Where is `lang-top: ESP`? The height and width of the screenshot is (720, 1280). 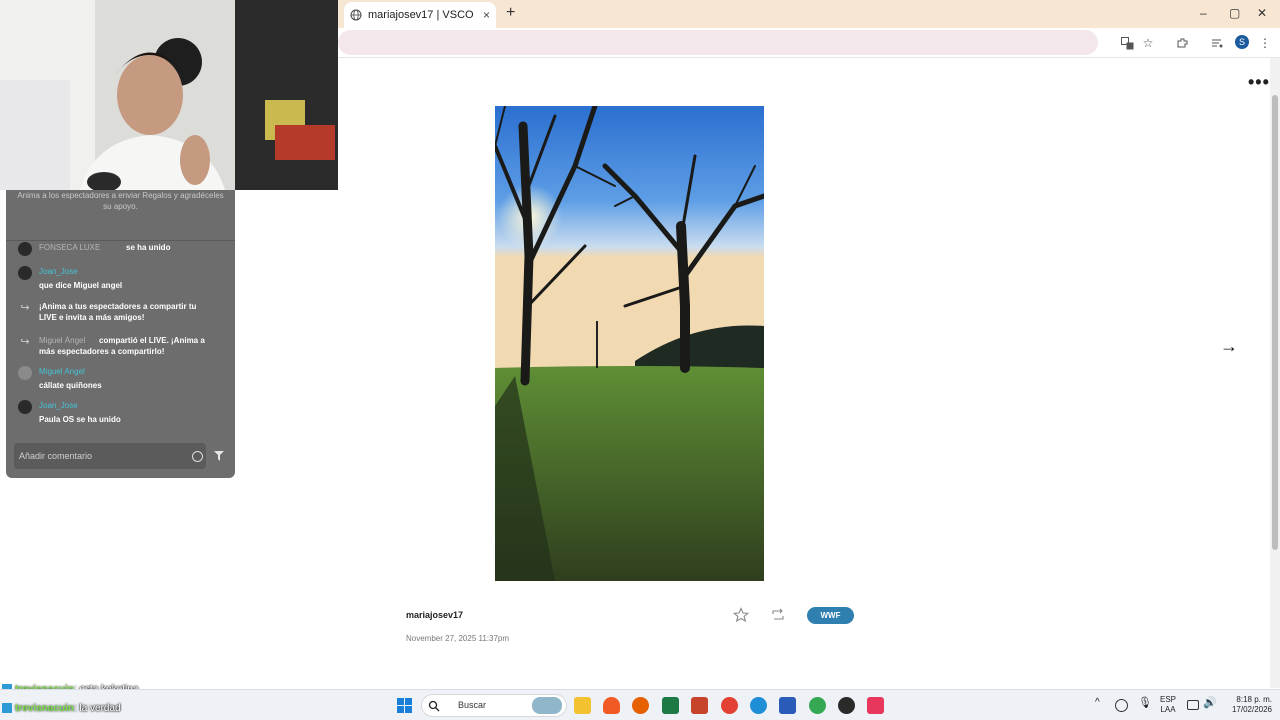 lang-top: ESP is located at coordinates (1167, 699).